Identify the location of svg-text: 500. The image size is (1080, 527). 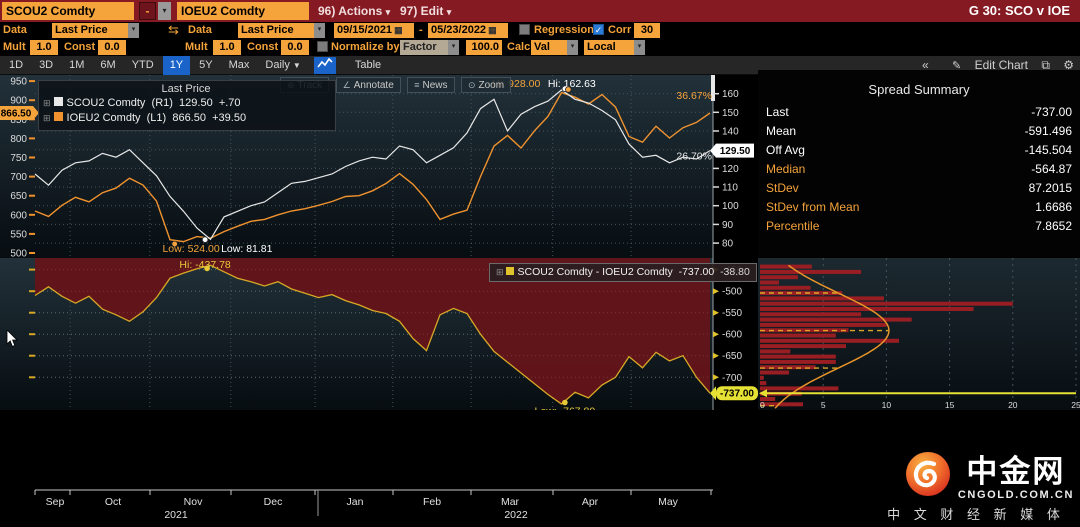
(18, 254).